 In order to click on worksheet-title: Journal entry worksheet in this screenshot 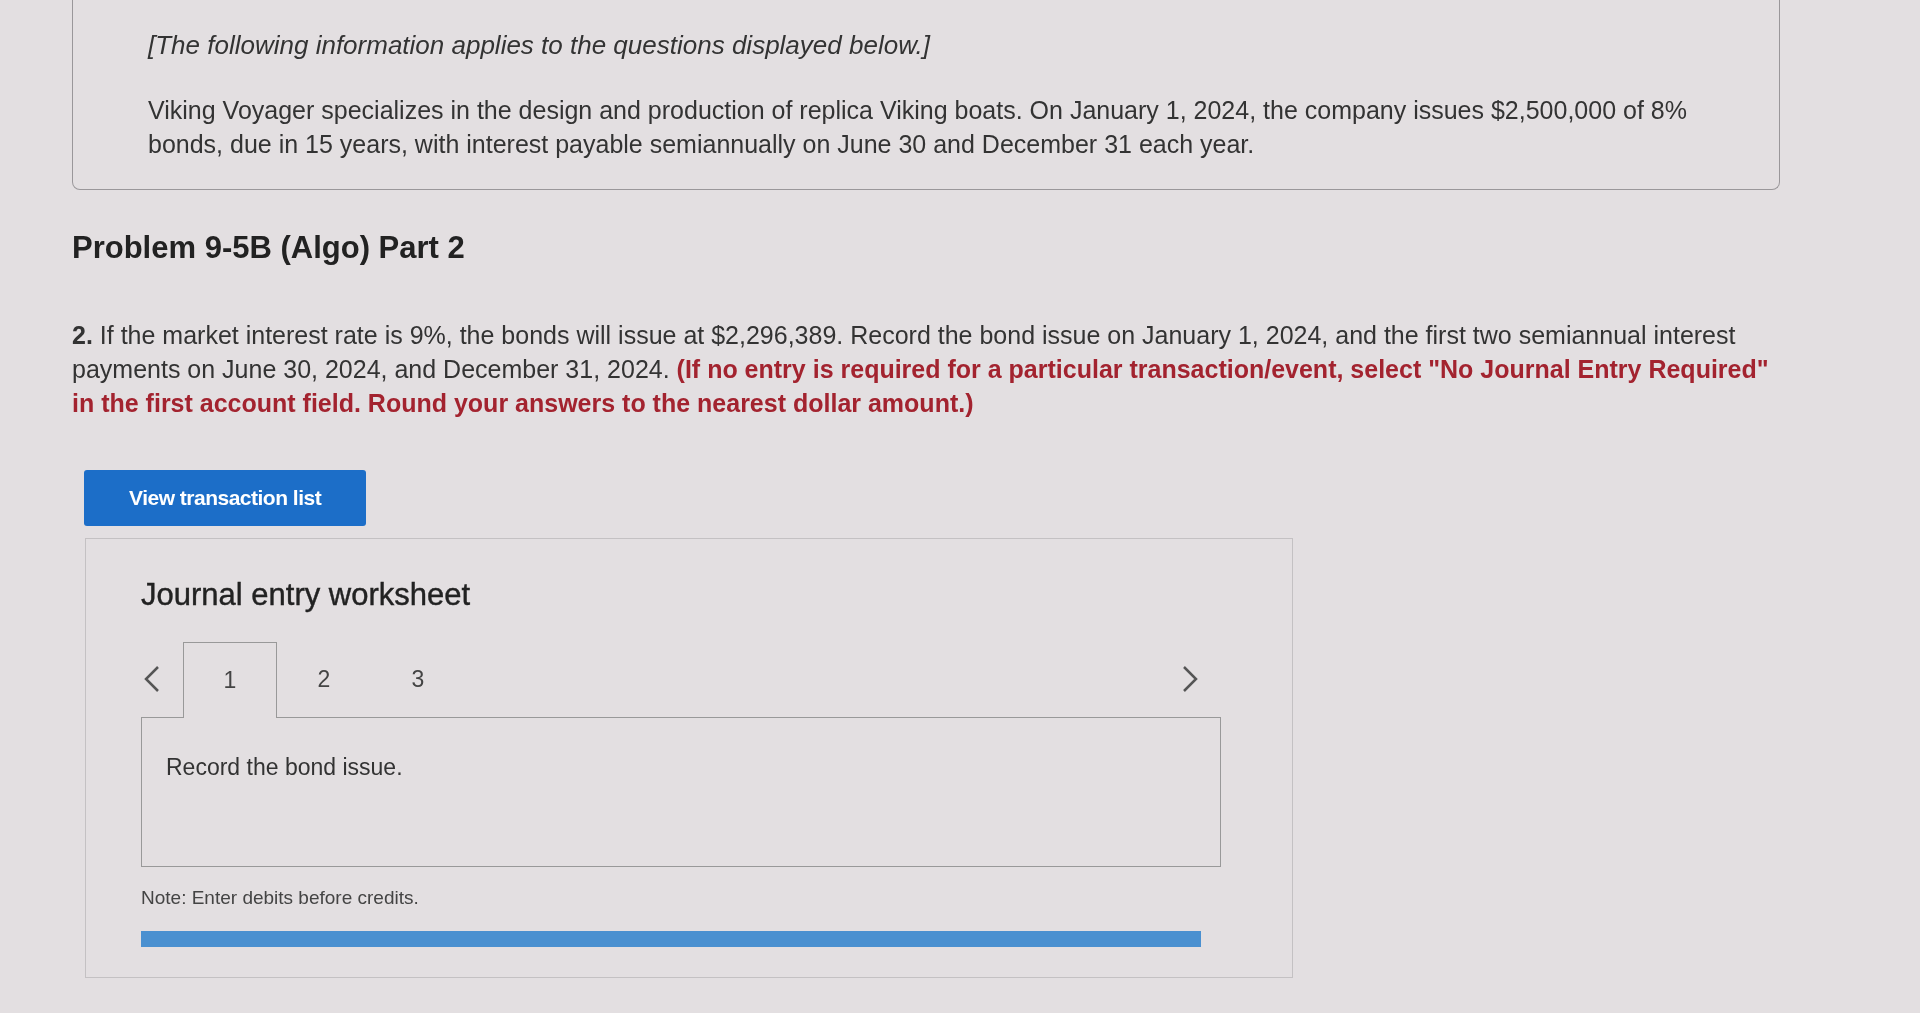, I will do `click(306, 595)`.